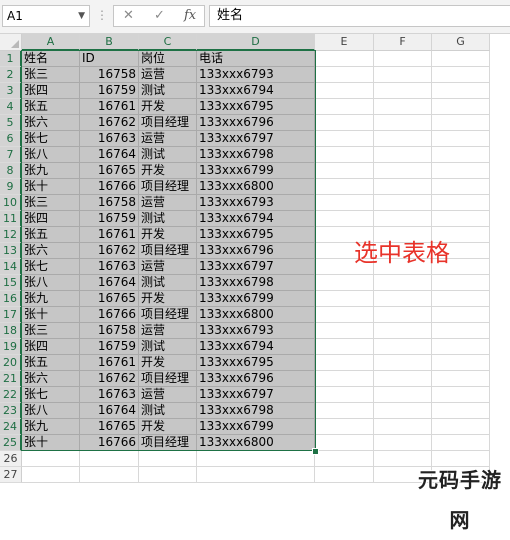 The width and height of the screenshot is (510, 540). Describe the element at coordinates (461, 123) in the screenshot. I see `cell-g5` at that location.